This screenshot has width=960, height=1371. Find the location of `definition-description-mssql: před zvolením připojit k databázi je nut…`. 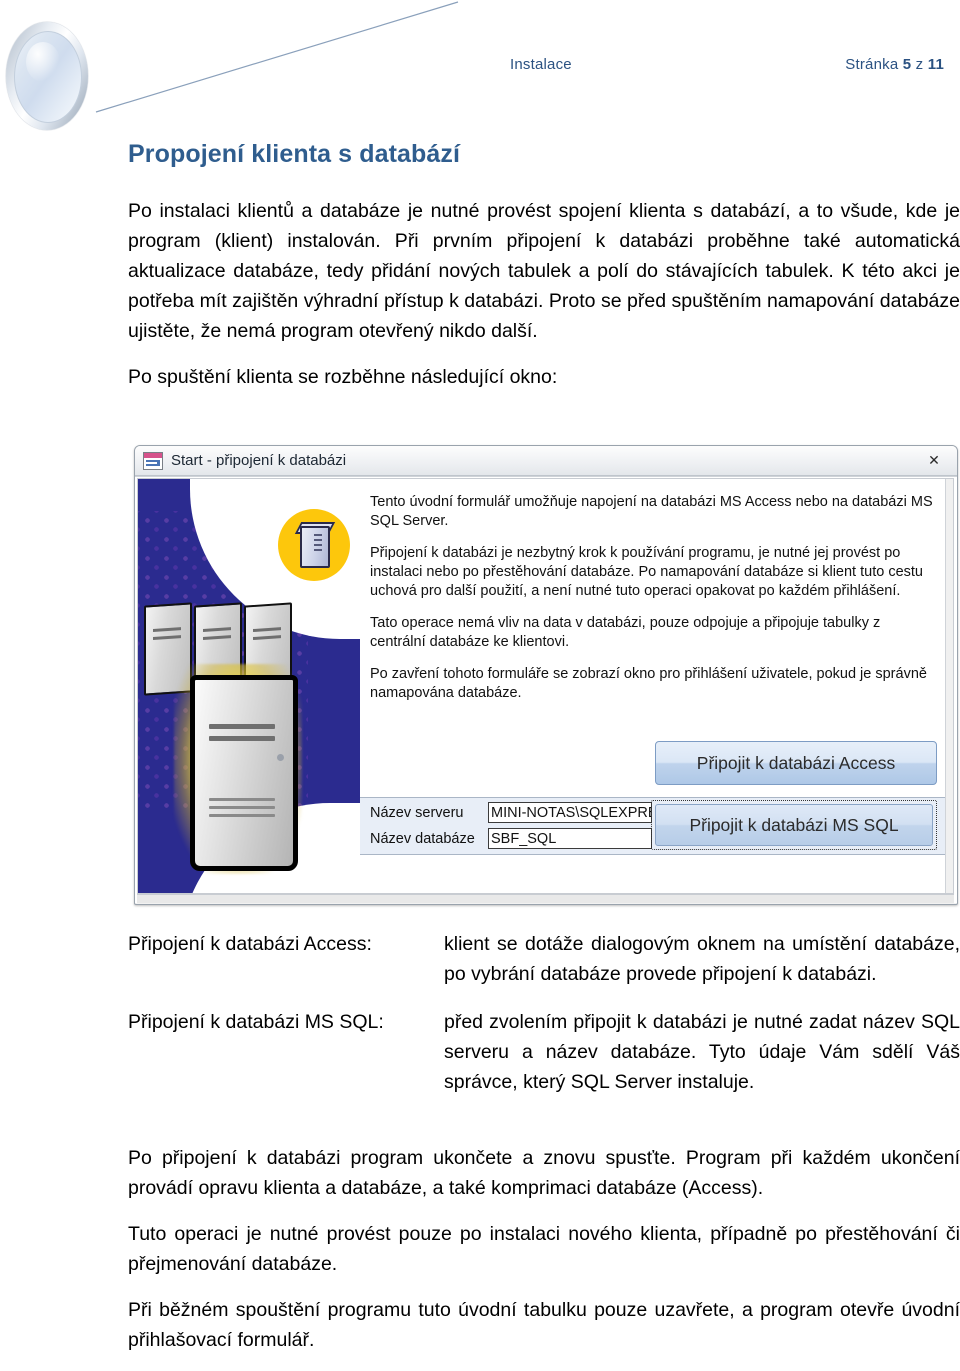

definition-description-mssql: před zvolením připojit k databázi je nut… is located at coordinates (702, 1052).